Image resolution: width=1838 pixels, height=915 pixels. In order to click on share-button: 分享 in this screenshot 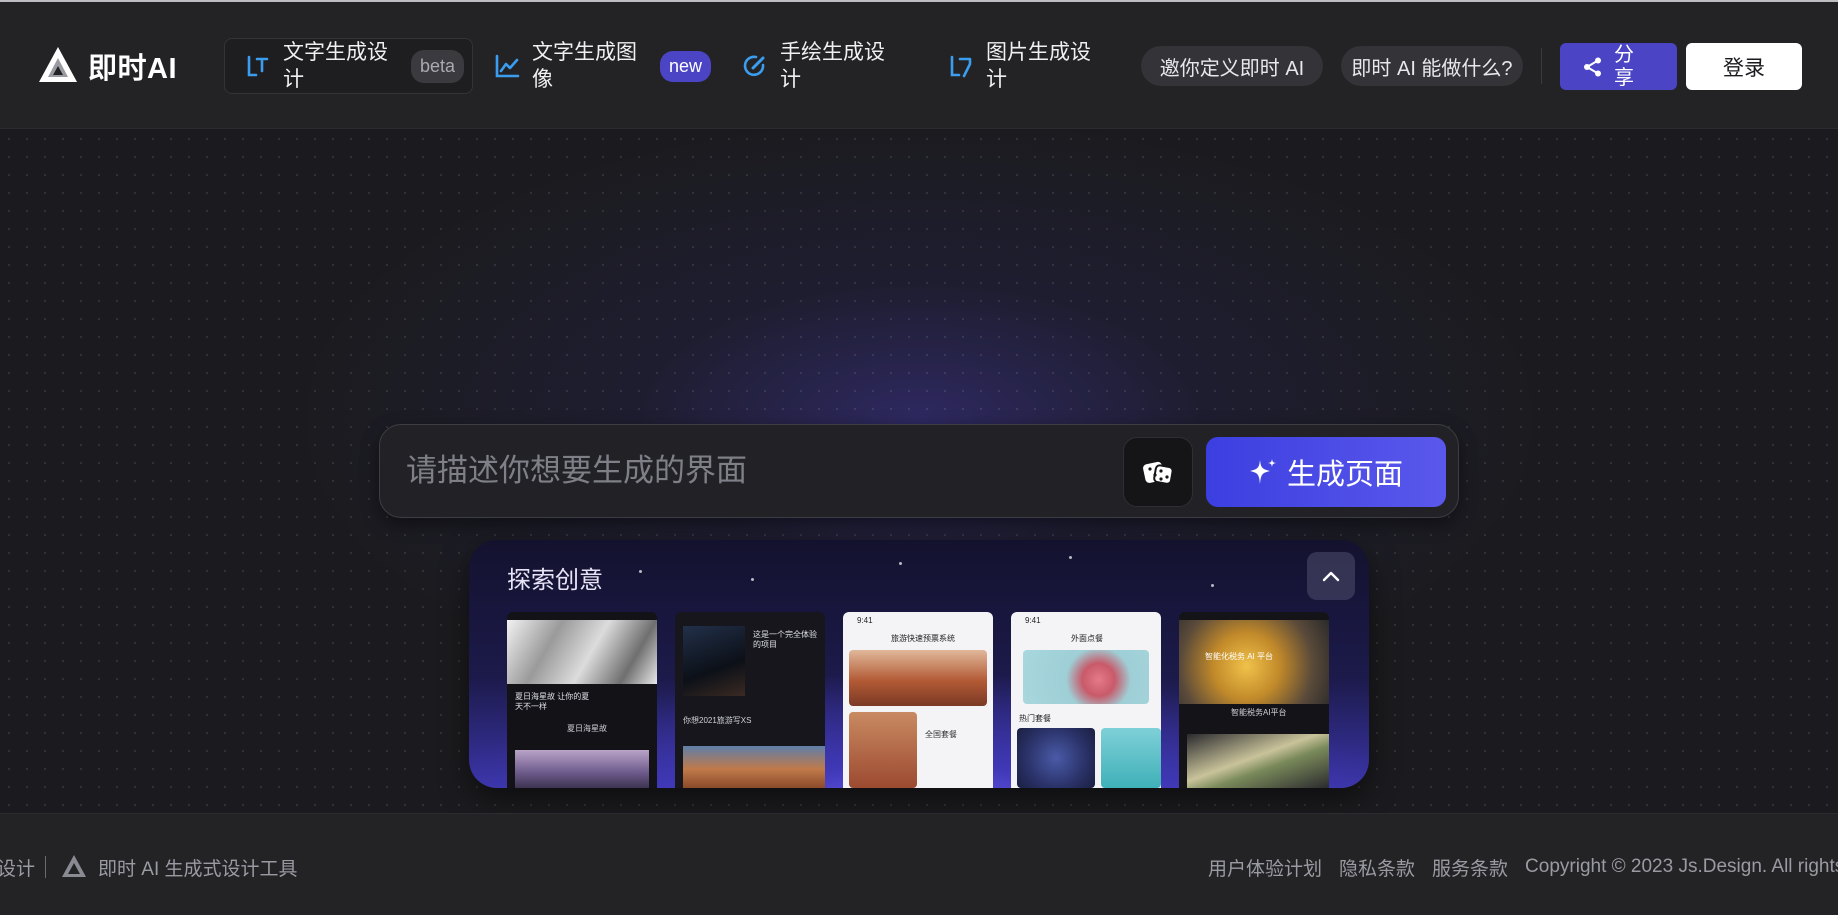, I will do `click(1618, 66)`.